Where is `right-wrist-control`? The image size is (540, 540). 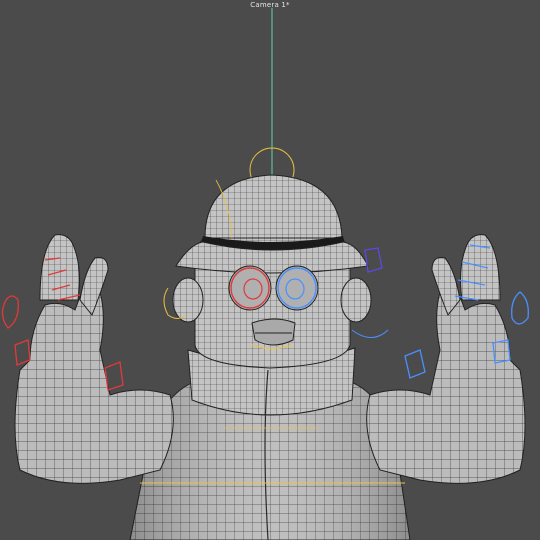
right-wrist-control is located at coordinates (415, 364).